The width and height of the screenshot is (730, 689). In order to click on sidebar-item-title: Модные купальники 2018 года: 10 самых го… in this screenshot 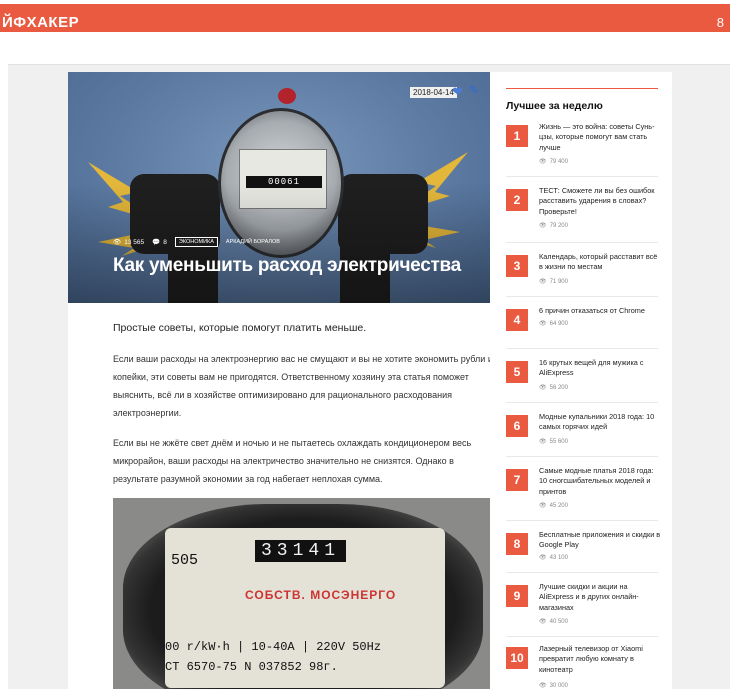, I will do `click(600, 422)`.